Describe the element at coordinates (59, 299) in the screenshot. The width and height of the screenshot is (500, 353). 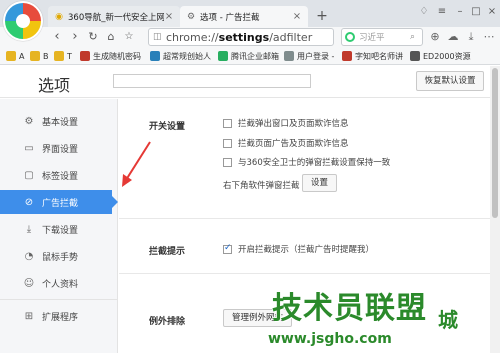
I see `sidebar-divider` at that location.